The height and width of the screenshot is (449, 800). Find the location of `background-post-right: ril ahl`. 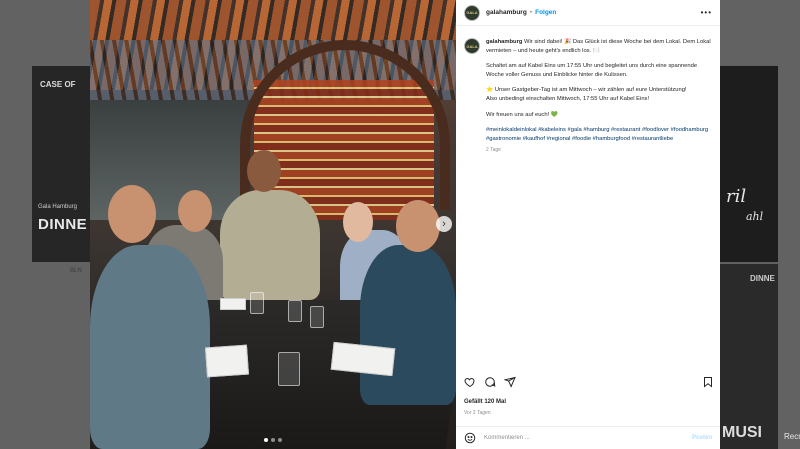

background-post-right: ril ahl is located at coordinates (749, 164).